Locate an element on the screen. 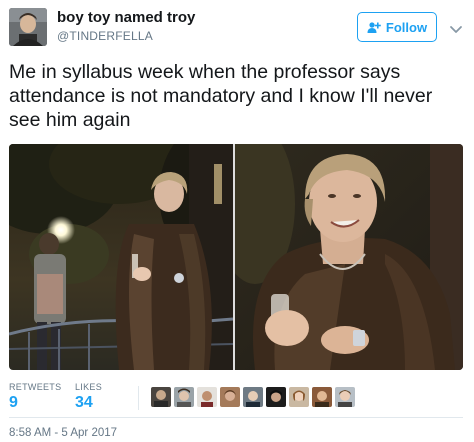  follow-button-label: Follow is located at coordinates (406, 27).